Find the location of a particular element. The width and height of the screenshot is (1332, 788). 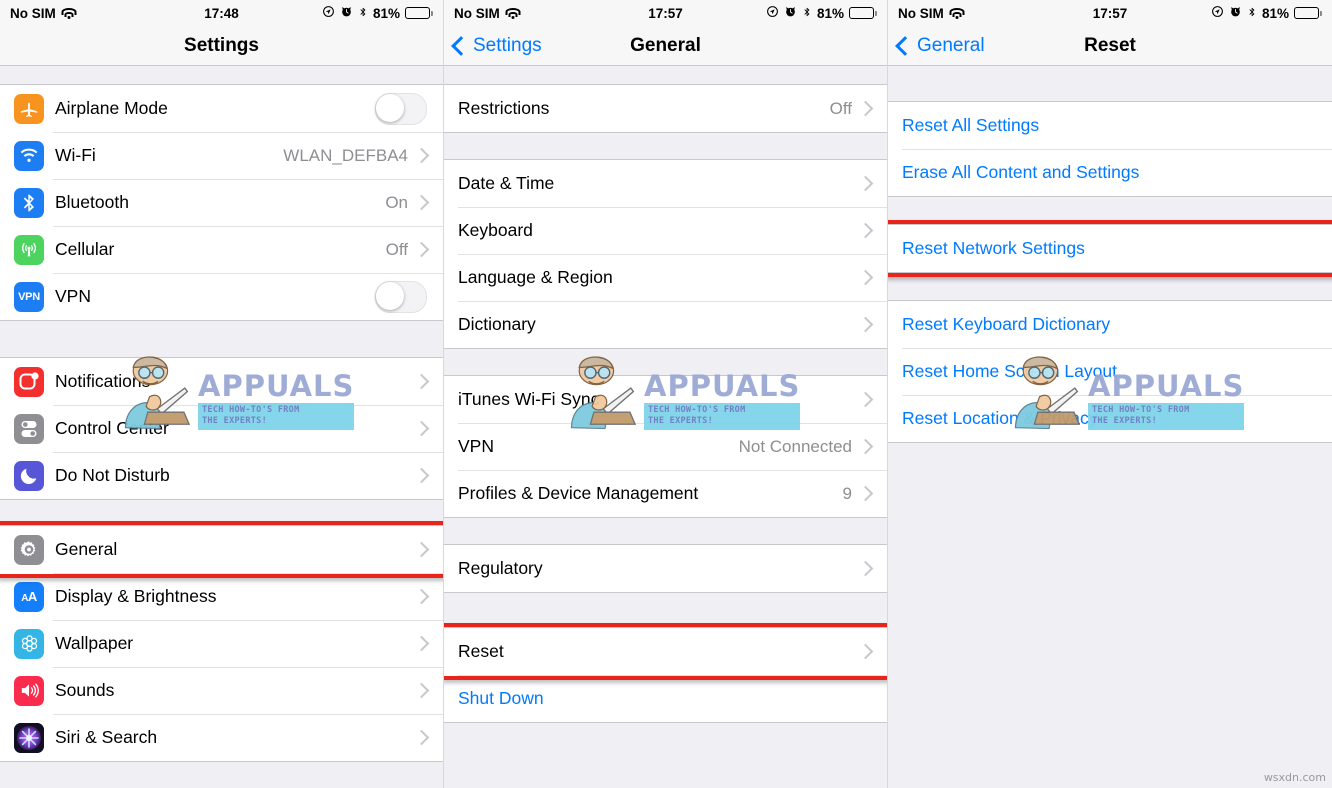

list-item-label: Reset Home Screen Layout is located at coordinates (1009, 371).